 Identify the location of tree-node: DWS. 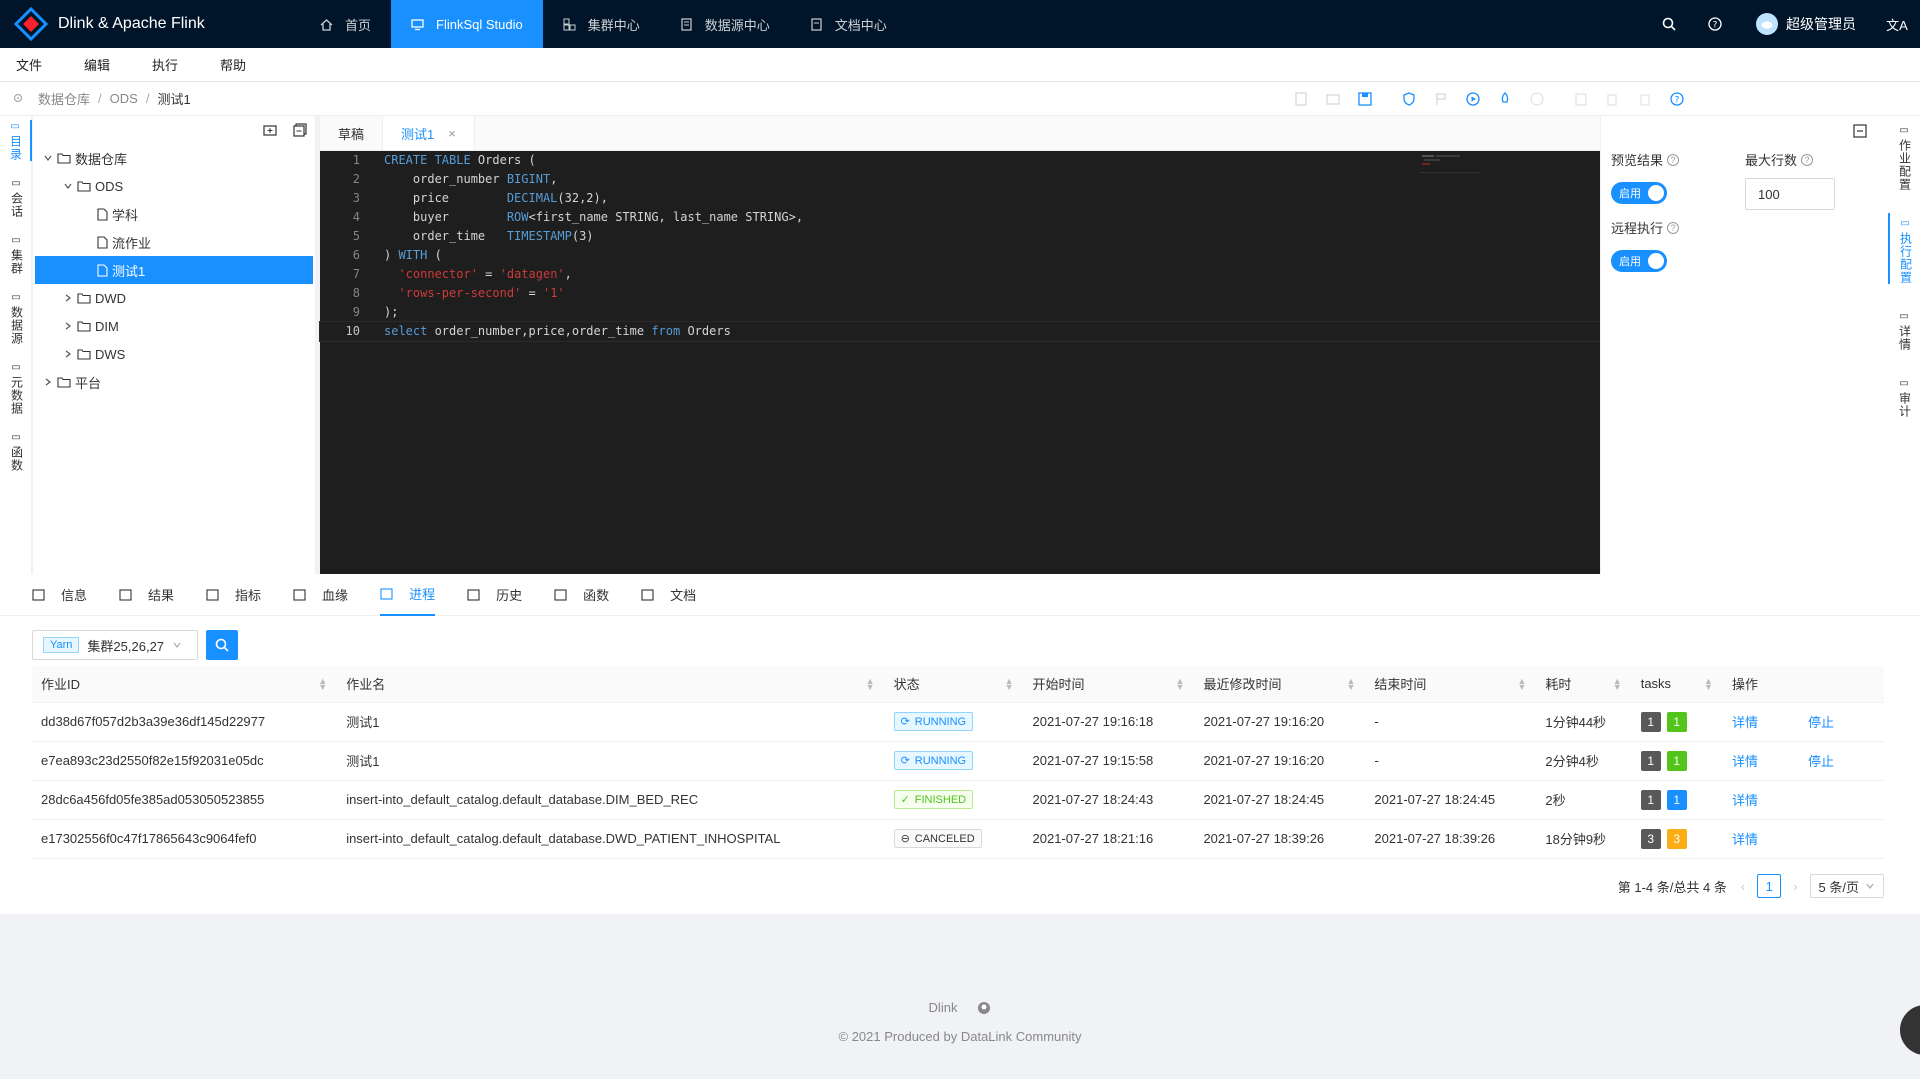
(174, 354).